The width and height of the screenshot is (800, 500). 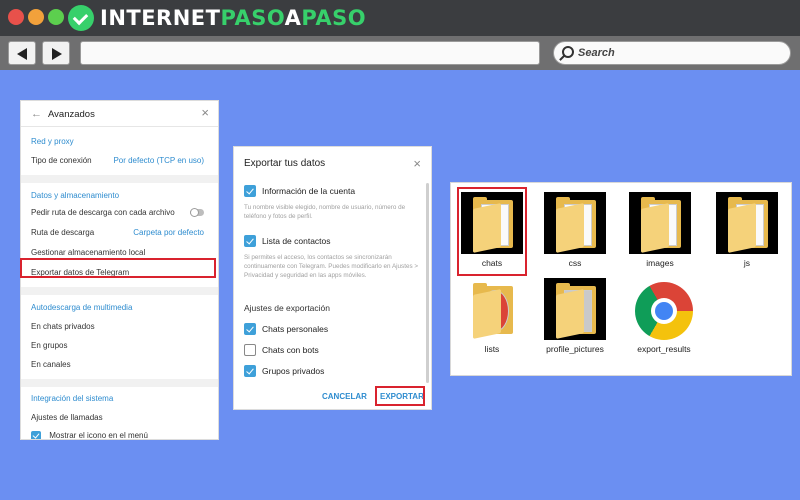 I want to click on grupos-privados-option: Grupos privados, so click(x=284, y=371).